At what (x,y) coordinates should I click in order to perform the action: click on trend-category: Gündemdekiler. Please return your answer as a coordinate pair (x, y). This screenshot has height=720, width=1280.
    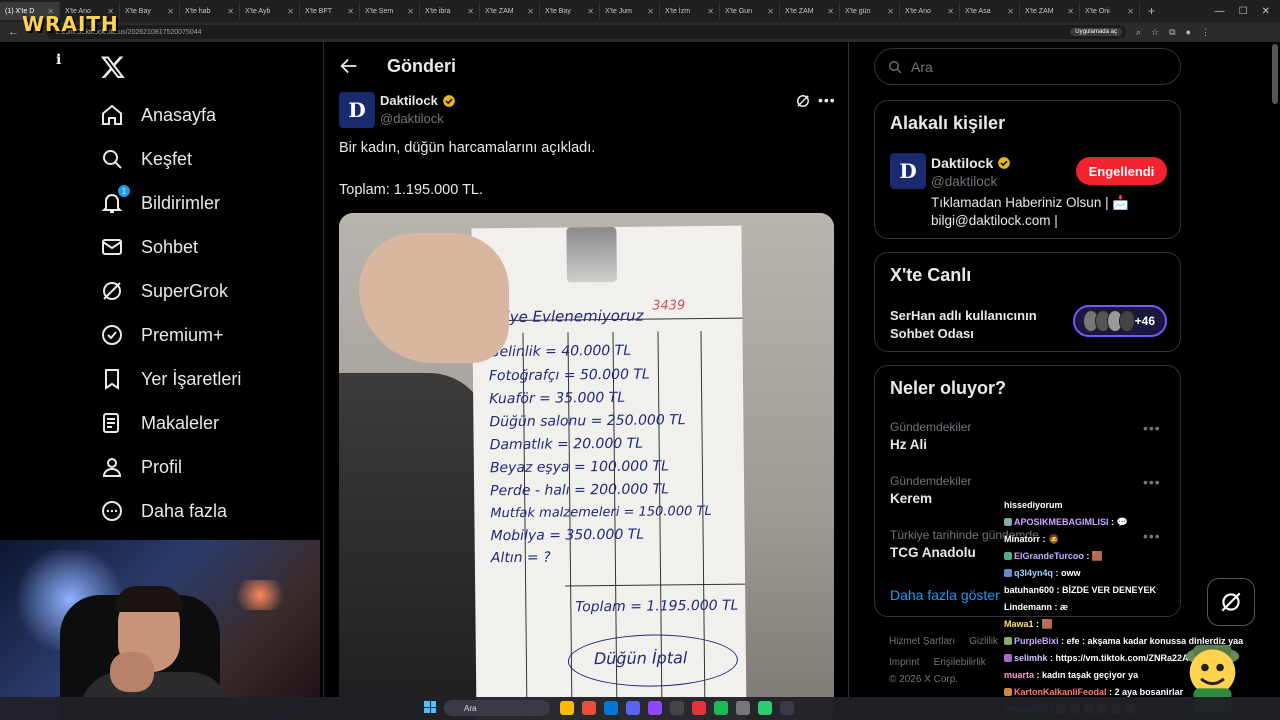
    Looking at the image, I should click on (931, 427).